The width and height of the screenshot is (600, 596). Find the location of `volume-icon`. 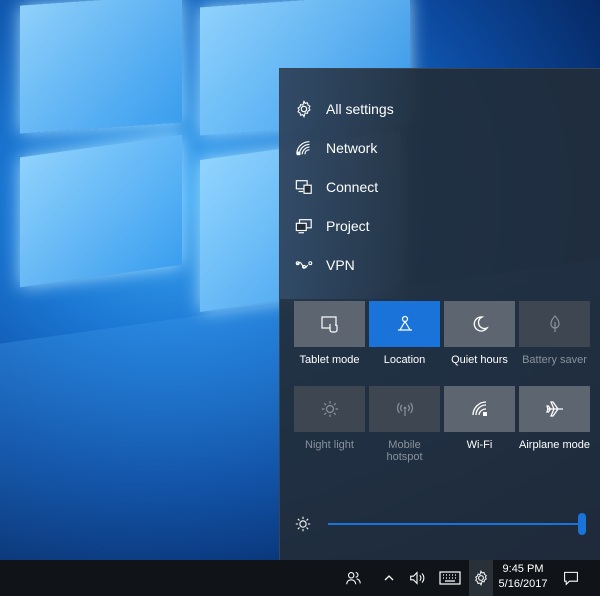

volume-icon is located at coordinates (417, 578).